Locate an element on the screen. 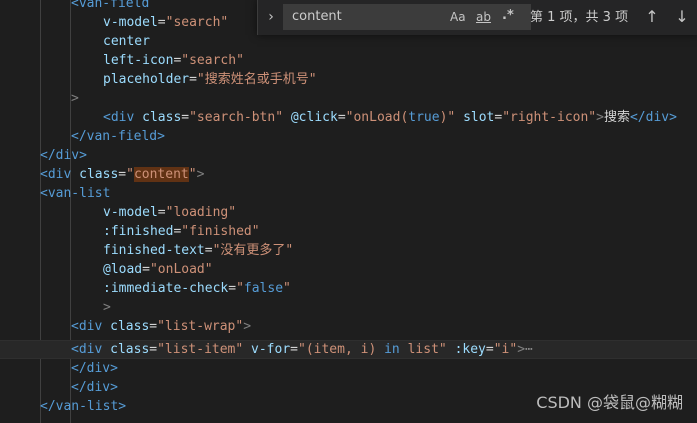 The image size is (697, 423). string-token: list" is located at coordinates (427, 349).